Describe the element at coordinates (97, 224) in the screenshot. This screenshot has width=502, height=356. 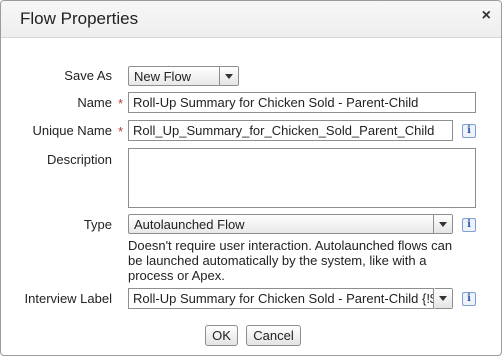
I see `type-label: Type` at that location.